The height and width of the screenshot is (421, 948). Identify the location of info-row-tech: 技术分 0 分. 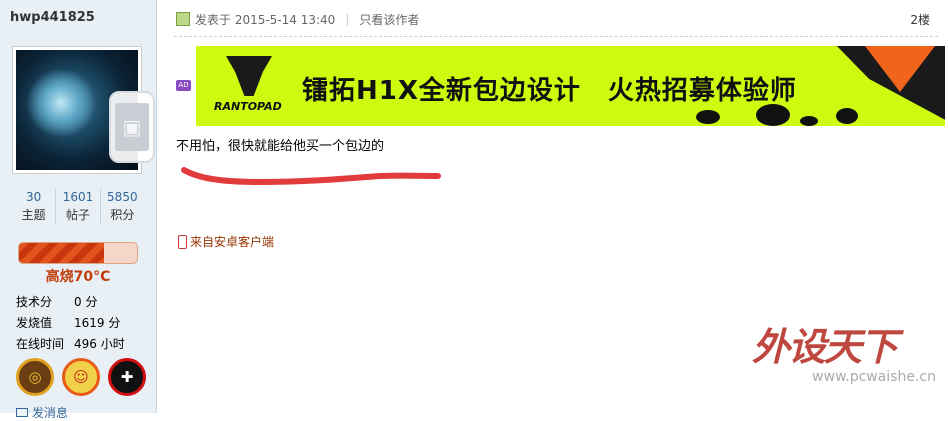
(83, 302).